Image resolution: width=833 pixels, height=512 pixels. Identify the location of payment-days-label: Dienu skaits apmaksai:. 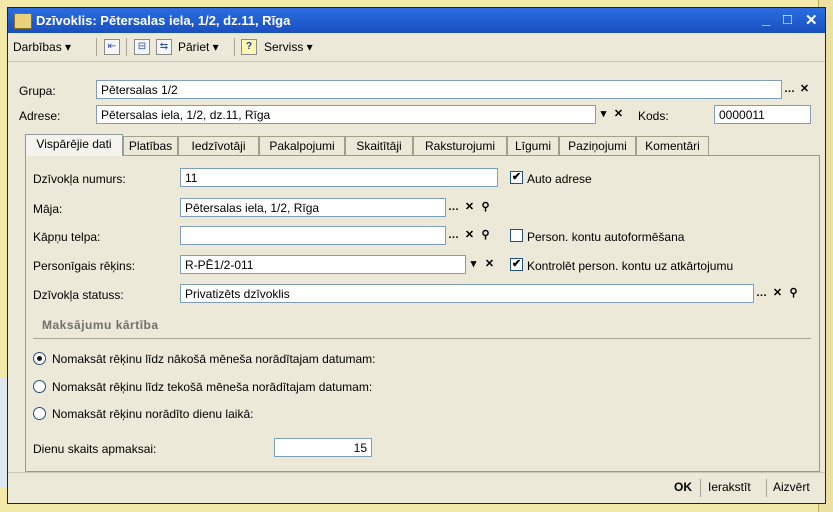
(95, 449).